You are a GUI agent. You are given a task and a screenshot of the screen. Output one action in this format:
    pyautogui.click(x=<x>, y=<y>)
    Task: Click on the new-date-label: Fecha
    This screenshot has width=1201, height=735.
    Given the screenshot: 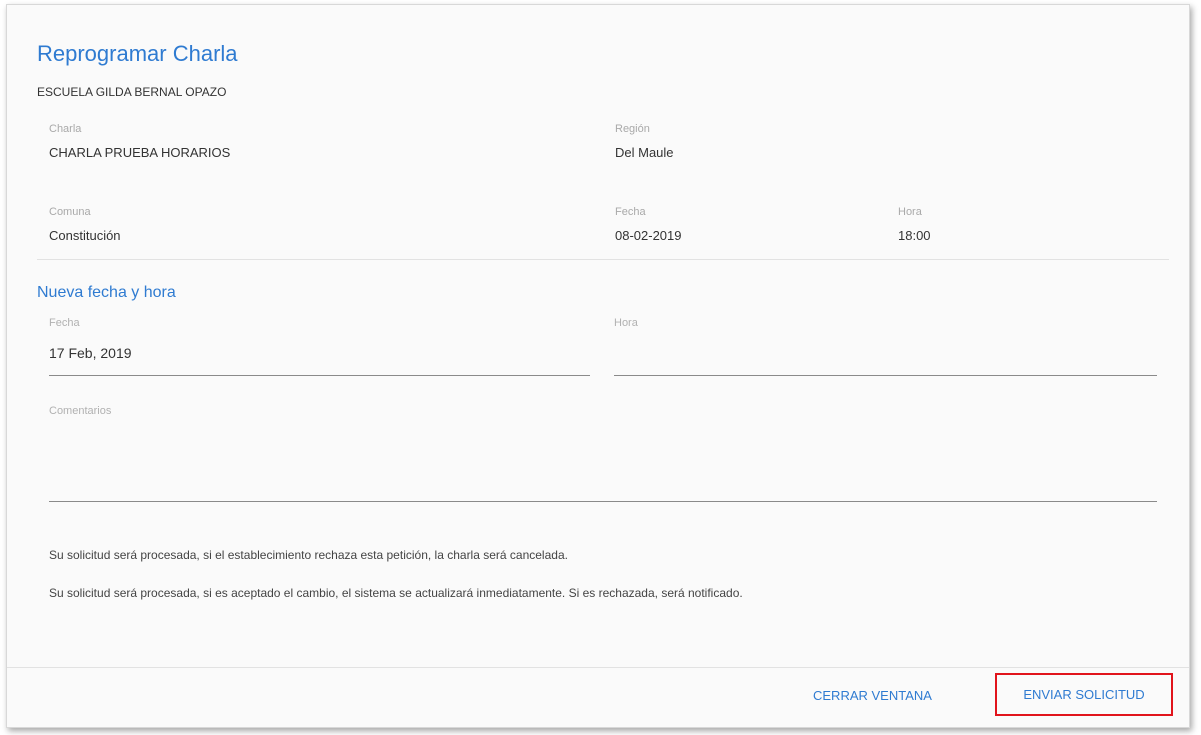 What is the action you would take?
    pyautogui.click(x=64, y=323)
    